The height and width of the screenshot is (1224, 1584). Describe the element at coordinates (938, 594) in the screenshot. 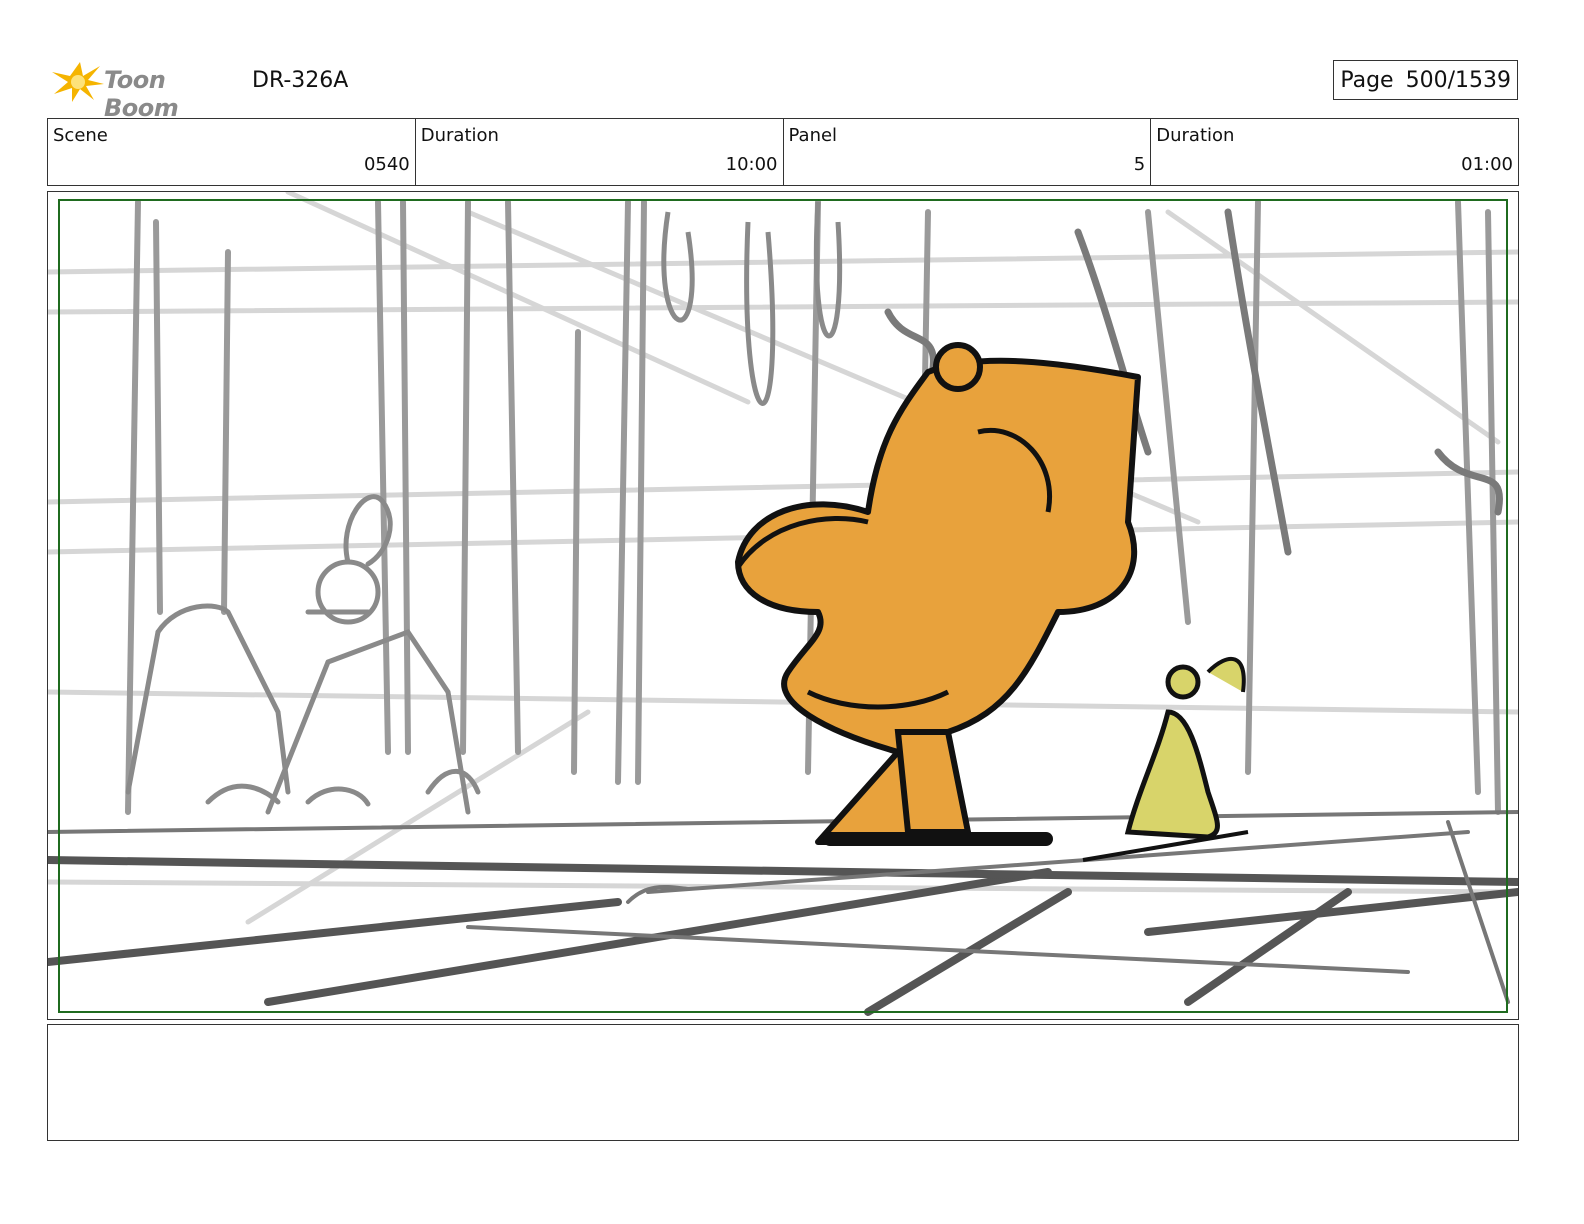

I see `main-character-figure` at that location.